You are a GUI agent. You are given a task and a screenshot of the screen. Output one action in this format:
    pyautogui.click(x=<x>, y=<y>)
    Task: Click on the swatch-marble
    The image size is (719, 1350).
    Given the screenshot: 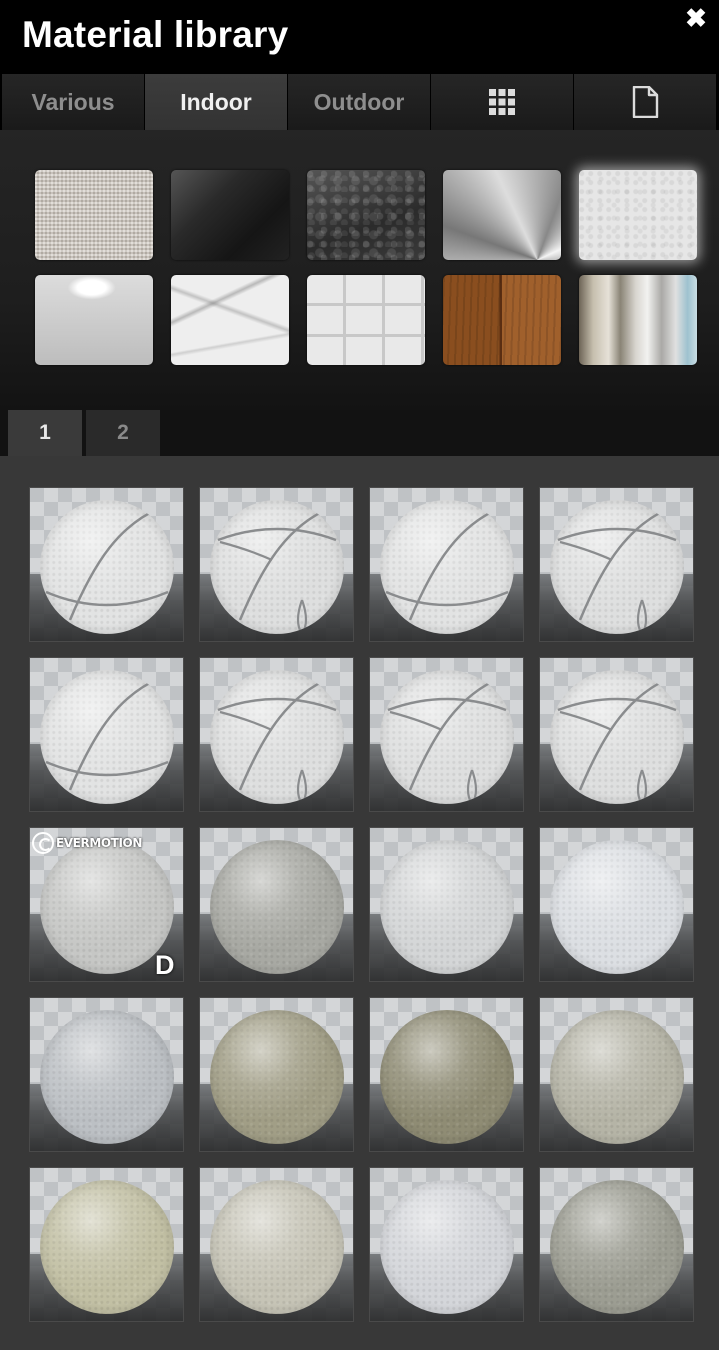 What is the action you would take?
    pyautogui.click(x=230, y=320)
    